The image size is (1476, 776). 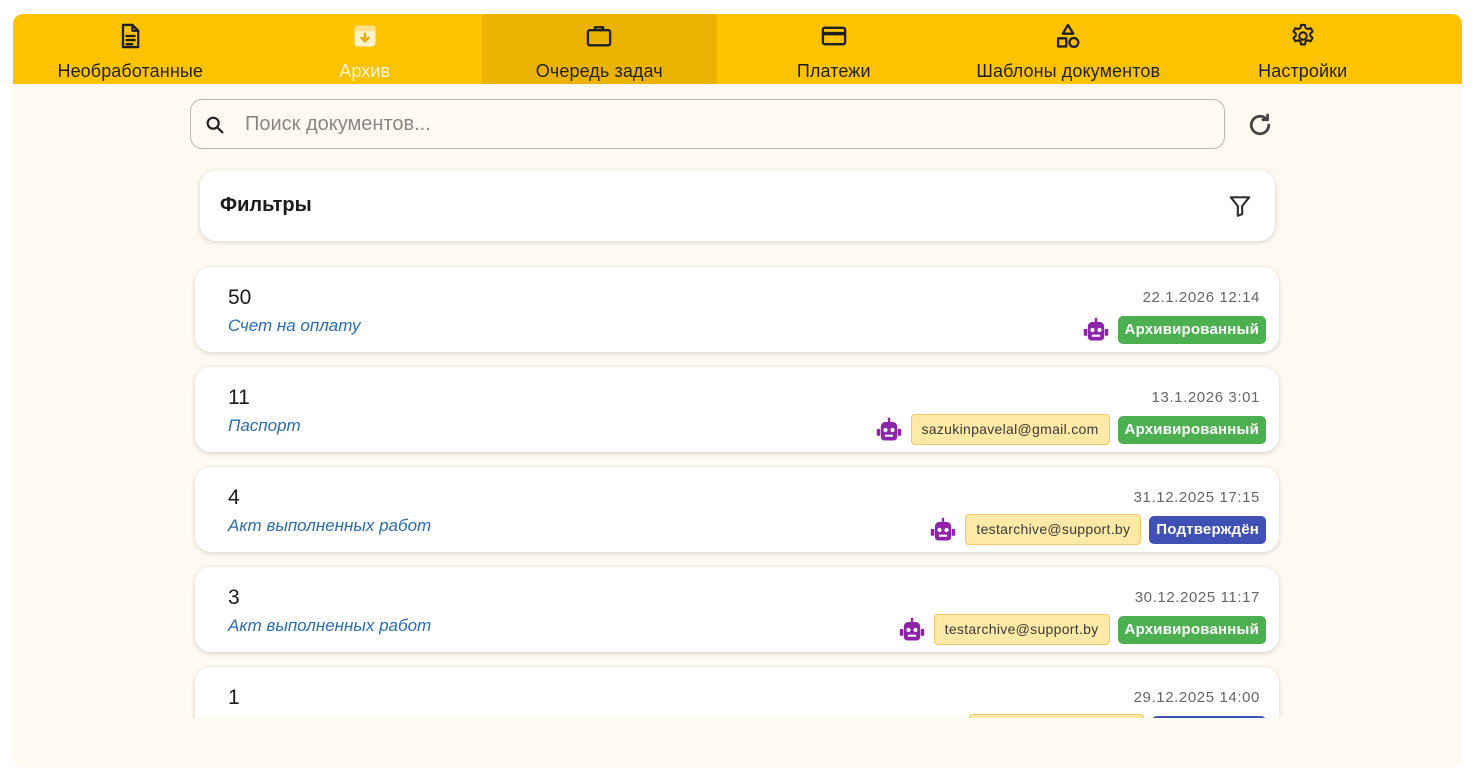 I want to click on gear-icon, so click(x=1303, y=34).